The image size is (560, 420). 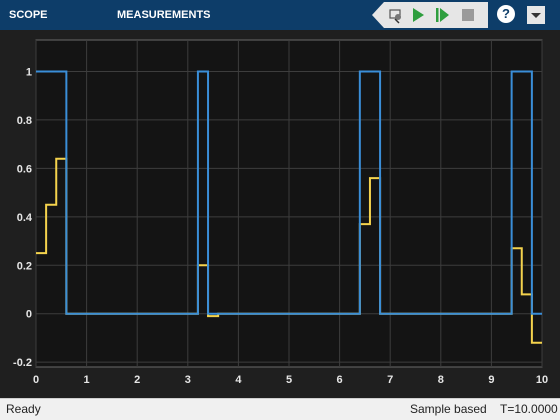 I want to click on y-tick-label: 0, so click(x=29, y=315).